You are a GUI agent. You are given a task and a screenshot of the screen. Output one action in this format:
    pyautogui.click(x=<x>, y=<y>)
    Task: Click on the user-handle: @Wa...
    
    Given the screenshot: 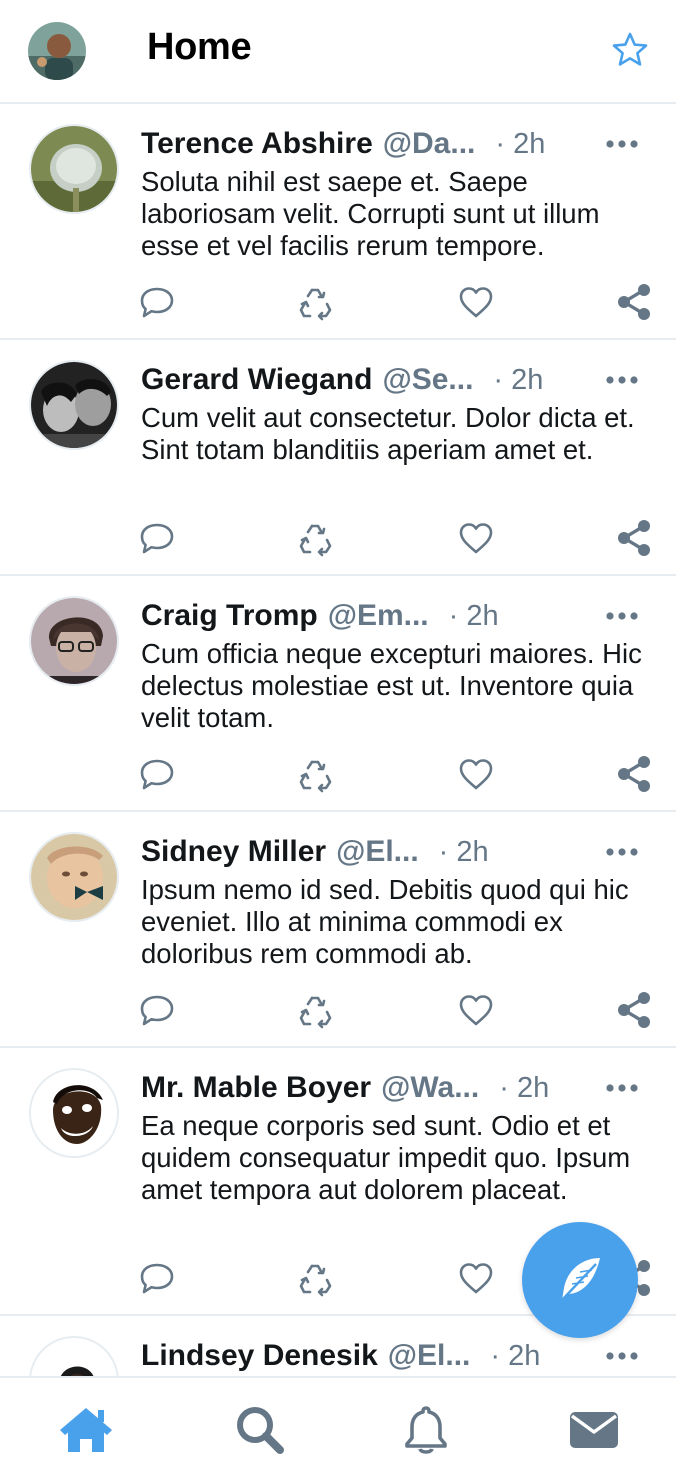 What is the action you would take?
    pyautogui.click(x=430, y=1088)
    